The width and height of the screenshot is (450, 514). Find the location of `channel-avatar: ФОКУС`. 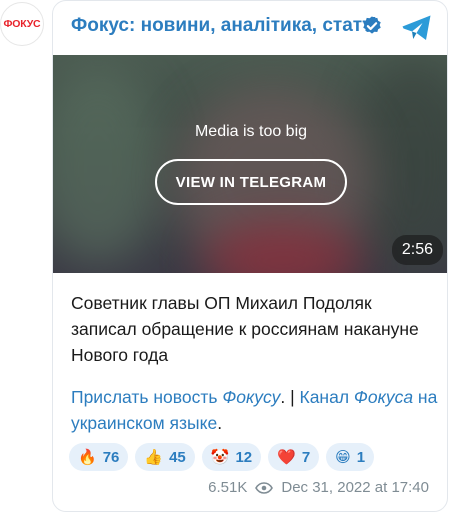

channel-avatar: ФОКУС is located at coordinates (22, 24).